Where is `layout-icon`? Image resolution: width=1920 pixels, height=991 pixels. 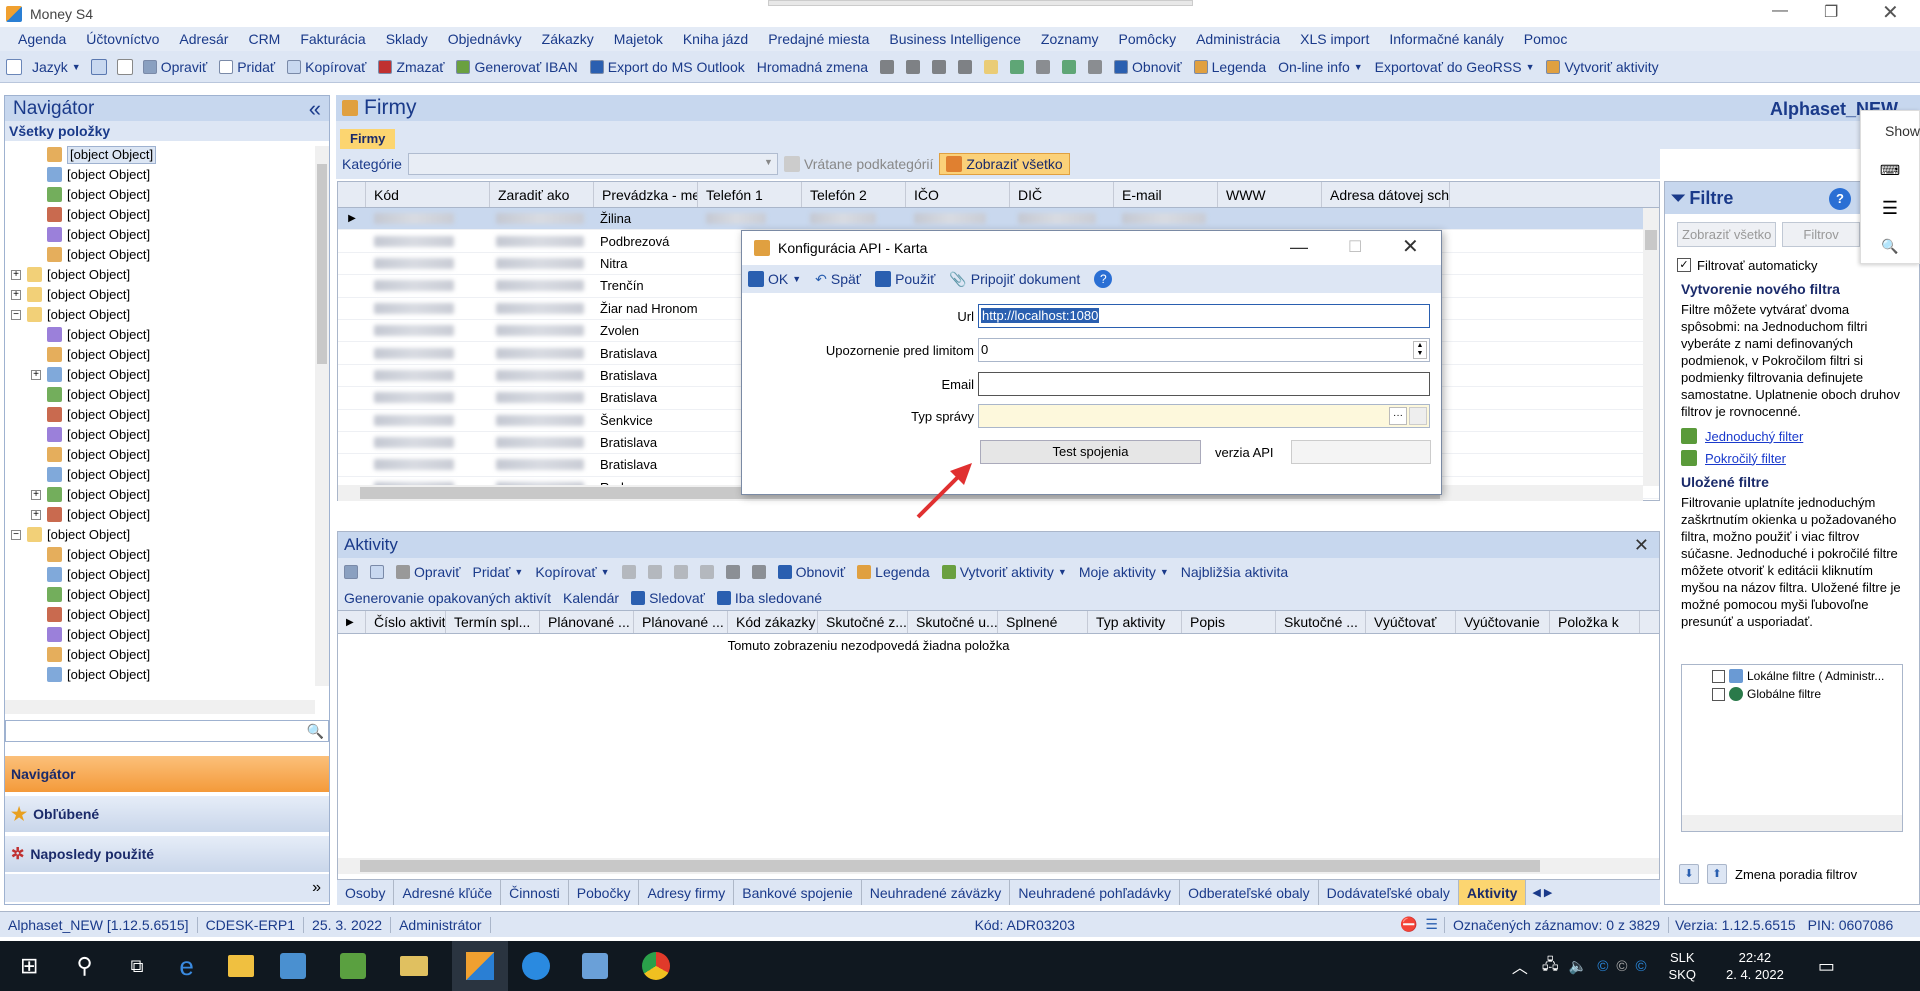
layout-icon is located at coordinates (14, 66).